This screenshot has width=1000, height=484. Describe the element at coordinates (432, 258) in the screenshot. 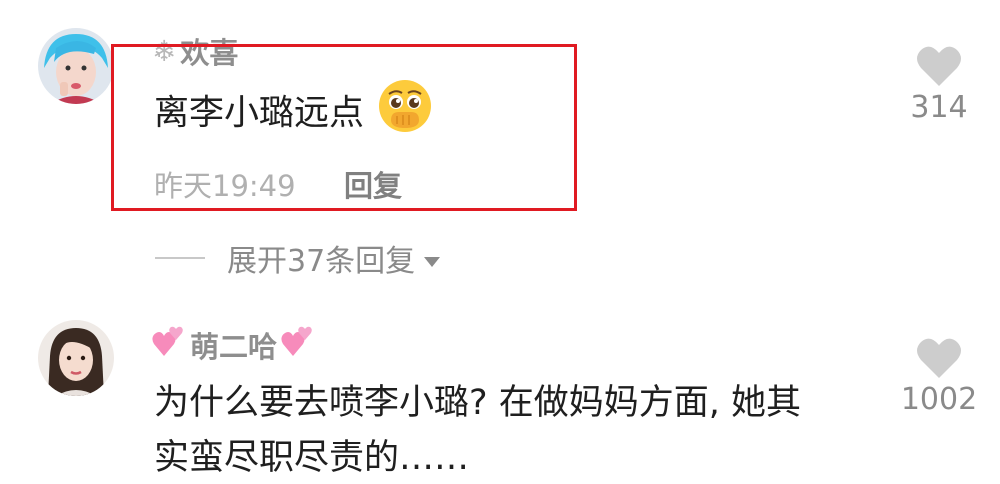

I see `caret-down-icon` at that location.